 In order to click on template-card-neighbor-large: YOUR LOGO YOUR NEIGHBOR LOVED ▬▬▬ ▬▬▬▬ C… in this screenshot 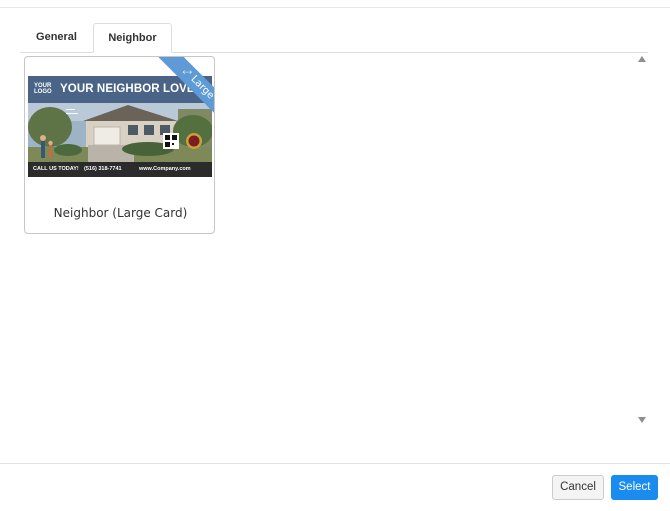, I will do `click(119, 145)`.